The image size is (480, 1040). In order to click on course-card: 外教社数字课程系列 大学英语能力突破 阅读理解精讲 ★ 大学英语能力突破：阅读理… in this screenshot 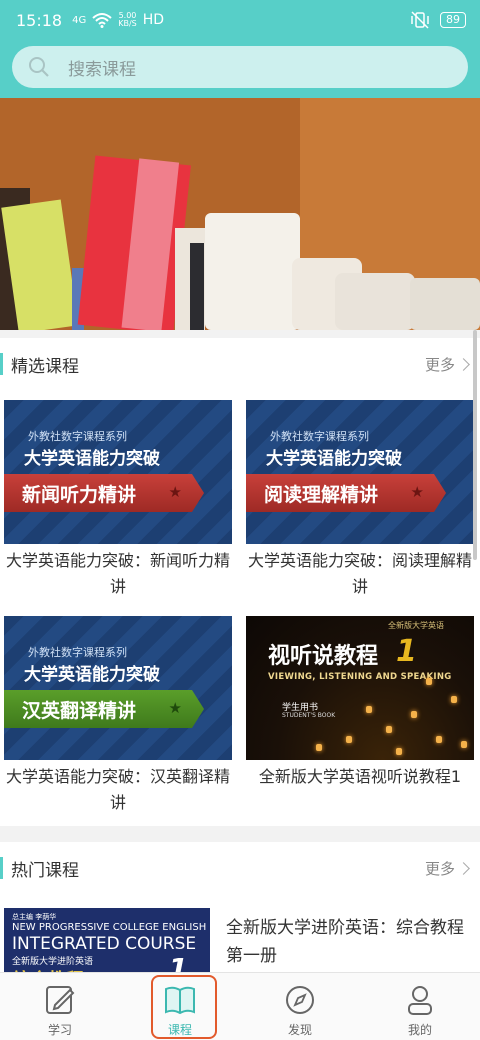, I will do `click(360, 508)`.